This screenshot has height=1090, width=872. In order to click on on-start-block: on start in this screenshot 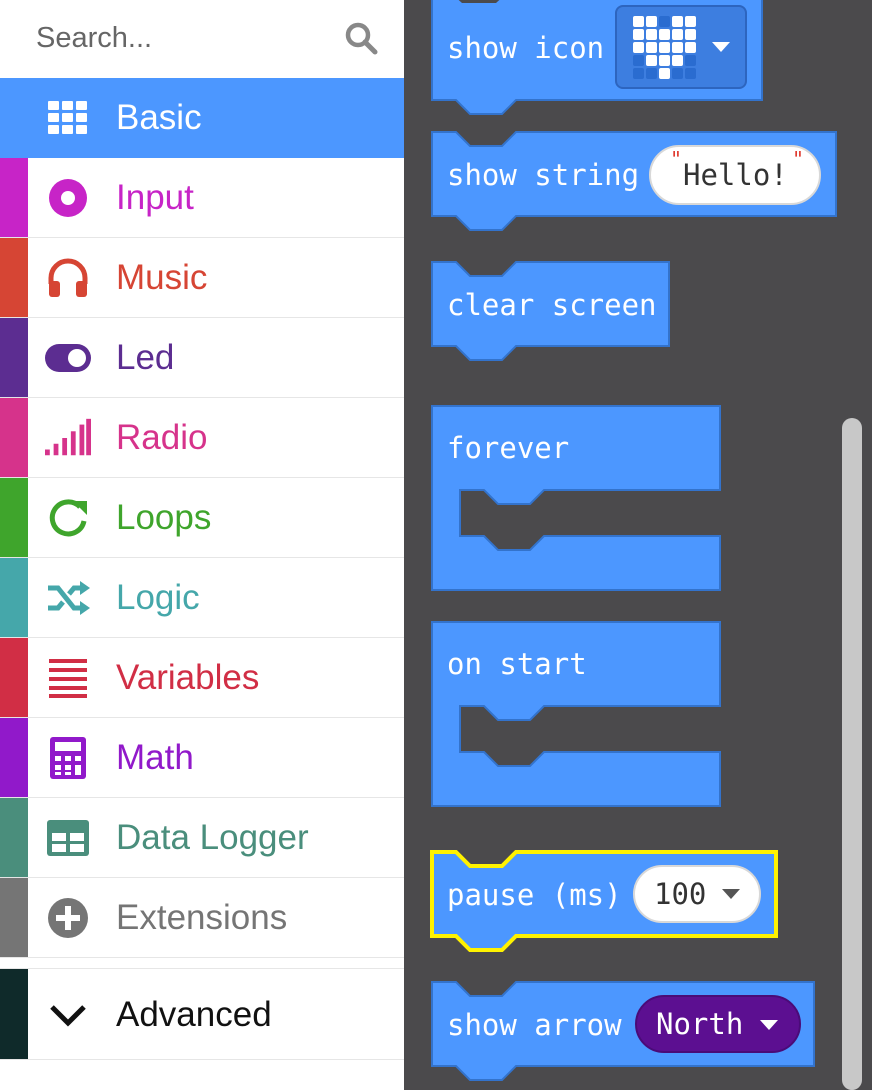, I will do `click(576, 714)`.